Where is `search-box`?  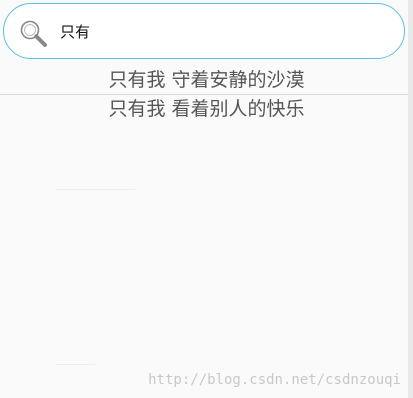 search-box is located at coordinates (204, 31).